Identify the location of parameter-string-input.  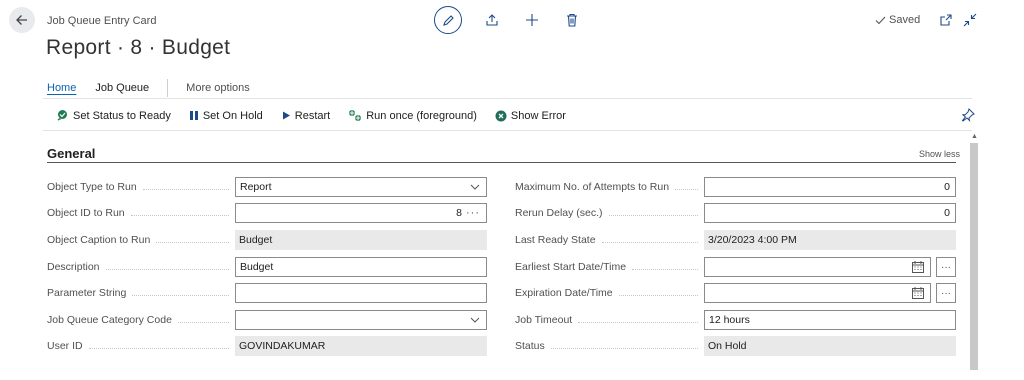
(361, 293).